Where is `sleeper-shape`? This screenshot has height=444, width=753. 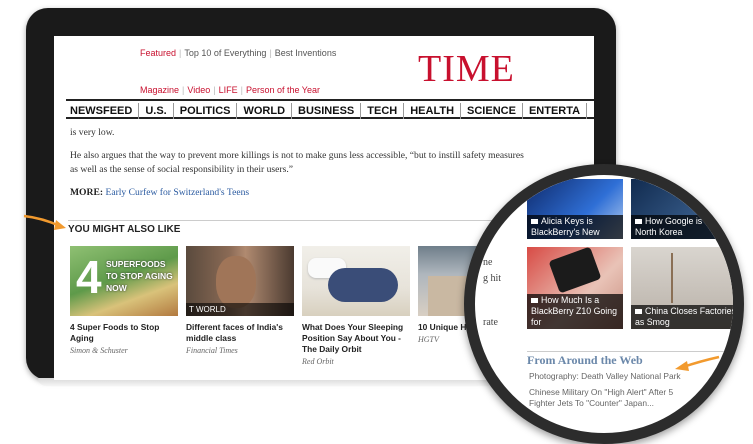
sleeper-shape is located at coordinates (363, 285).